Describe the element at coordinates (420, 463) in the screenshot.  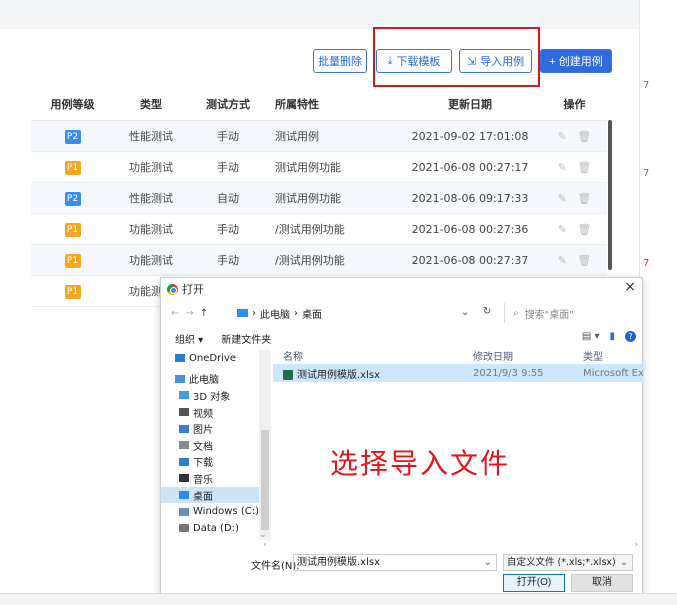
I see `caption-text: 选择导入文件` at that location.